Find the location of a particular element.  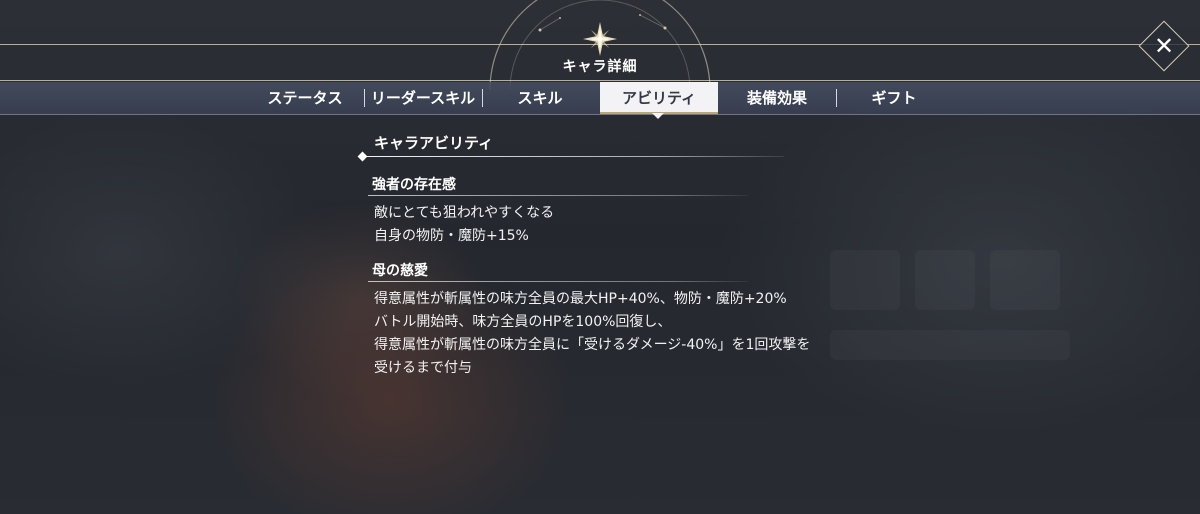

compass-star-icon is located at coordinates (600, 39).